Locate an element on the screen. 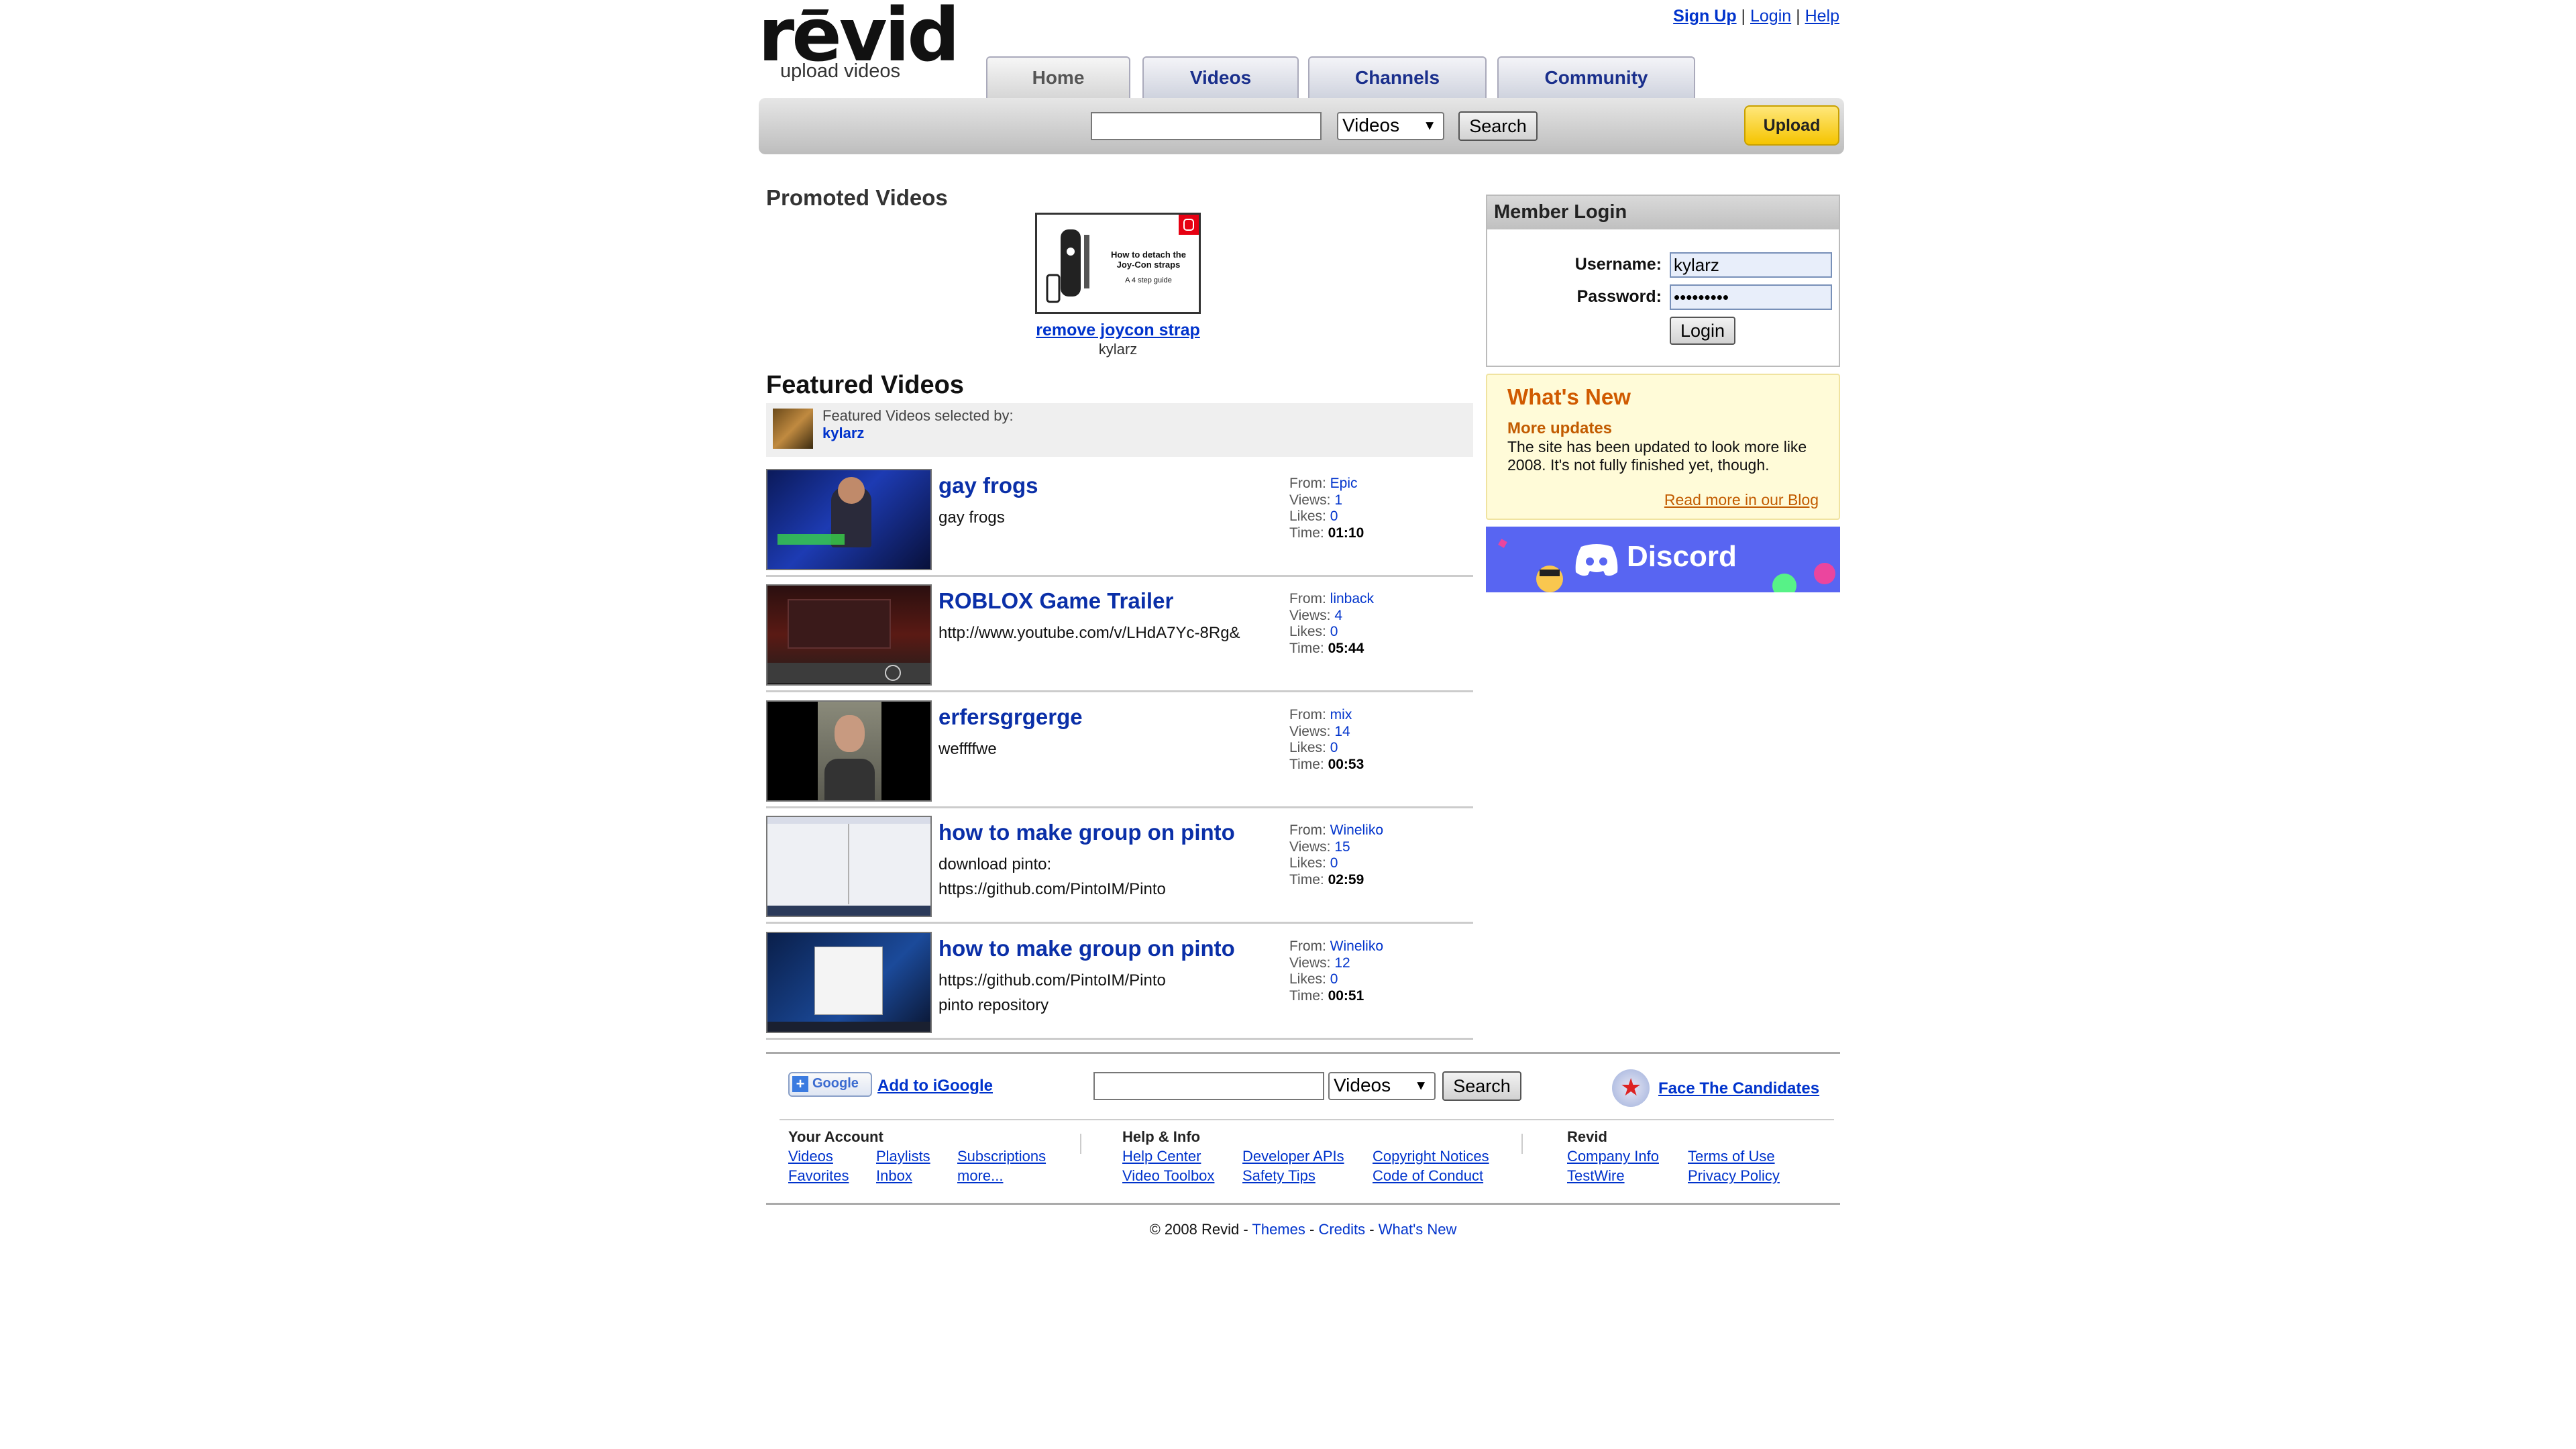  add-to-igoogle-link: Add to iGoogle is located at coordinates (935, 1086).